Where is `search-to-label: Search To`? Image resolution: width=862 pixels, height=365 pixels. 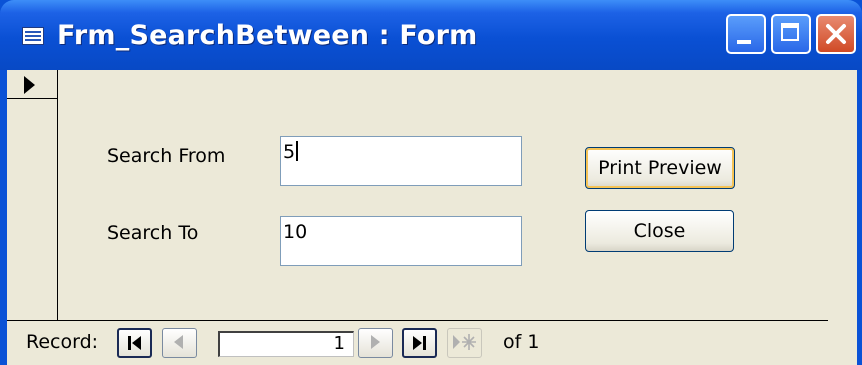
search-to-label: Search To is located at coordinates (153, 233).